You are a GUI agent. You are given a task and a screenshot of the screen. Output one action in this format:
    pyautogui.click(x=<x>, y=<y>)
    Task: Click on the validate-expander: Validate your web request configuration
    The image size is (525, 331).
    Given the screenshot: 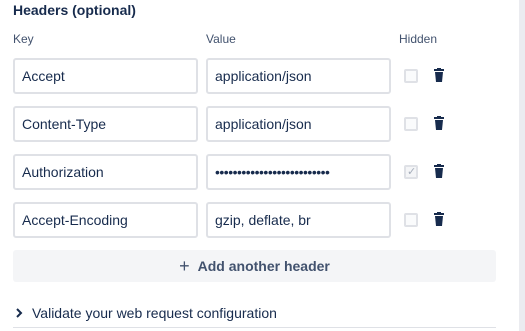 What is the action you would take?
    pyautogui.click(x=145, y=313)
    